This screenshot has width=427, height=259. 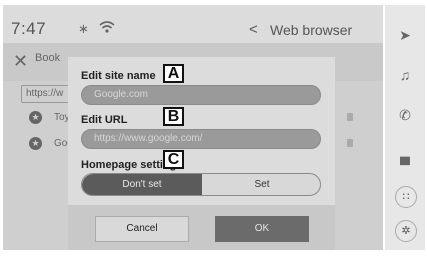 I want to click on homepage-setting-toggle: Don't set Set, so click(x=201, y=184).